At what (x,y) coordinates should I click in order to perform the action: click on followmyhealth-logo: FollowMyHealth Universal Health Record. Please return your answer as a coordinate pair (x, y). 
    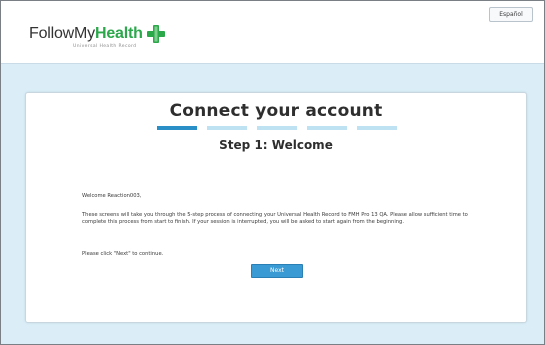
    Looking at the image, I should click on (97, 40).